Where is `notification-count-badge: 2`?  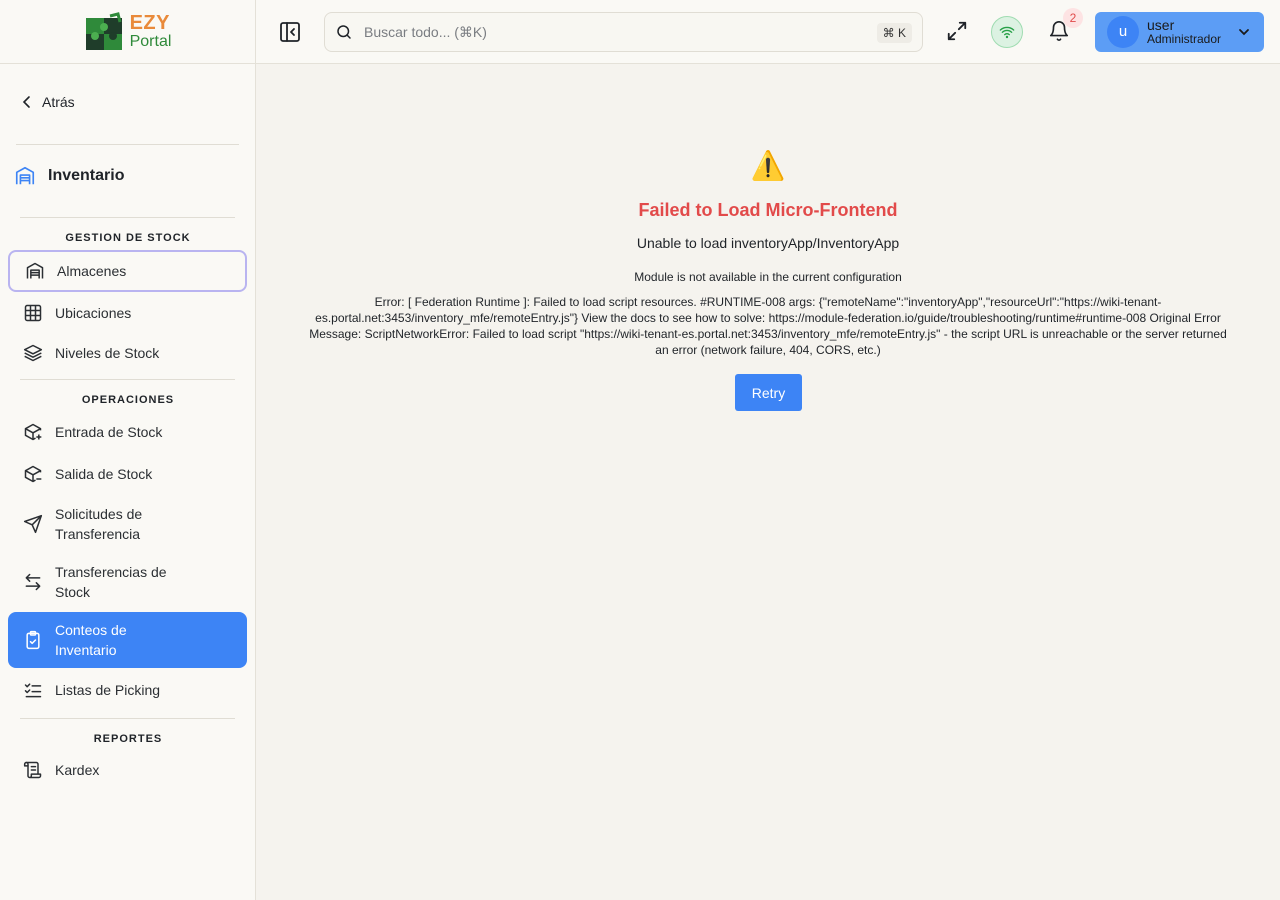 notification-count-badge: 2 is located at coordinates (1073, 18).